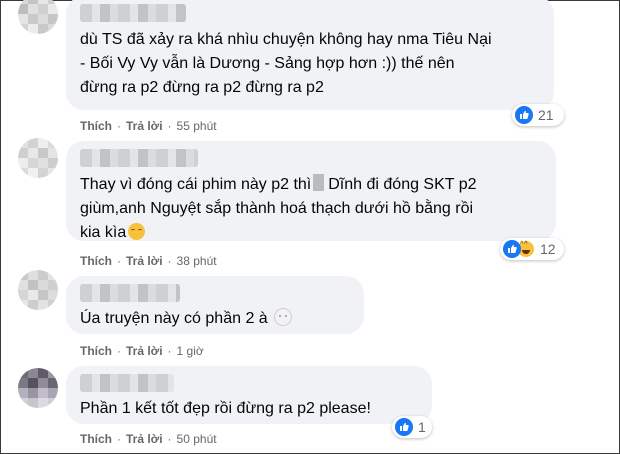  What do you see at coordinates (283, 317) in the screenshot?
I see `moon-face-icon` at bounding box center [283, 317].